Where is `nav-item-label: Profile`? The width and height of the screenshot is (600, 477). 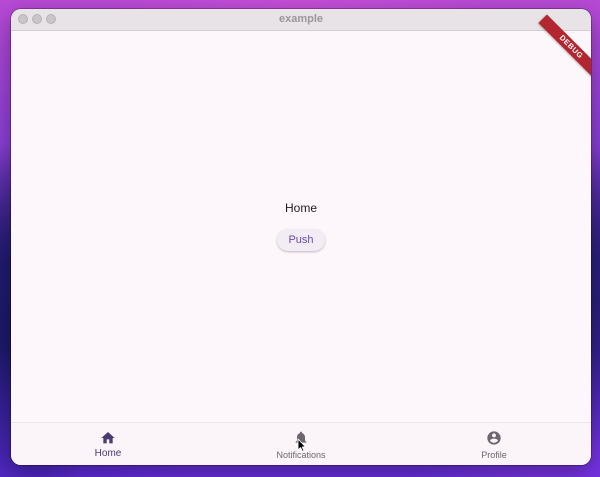
nav-item-label: Profile is located at coordinates (494, 455).